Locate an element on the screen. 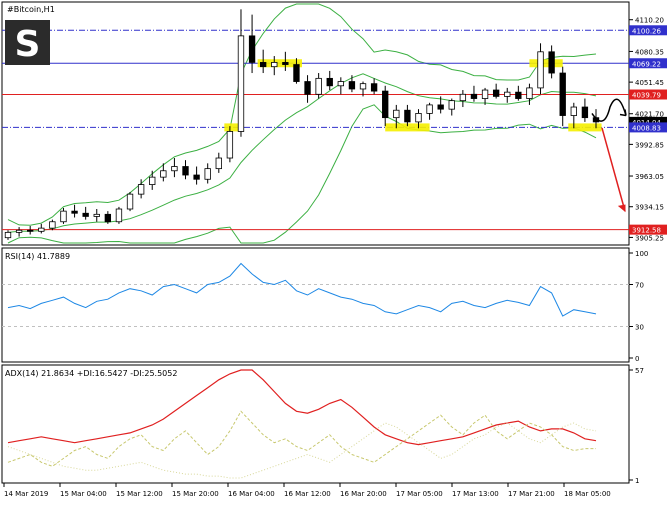 This screenshot has width=670, height=506. adx-title: ADX(14) 21.8634 +DI:16.5427 -DI:25.5052 is located at coordinates (91, 373).